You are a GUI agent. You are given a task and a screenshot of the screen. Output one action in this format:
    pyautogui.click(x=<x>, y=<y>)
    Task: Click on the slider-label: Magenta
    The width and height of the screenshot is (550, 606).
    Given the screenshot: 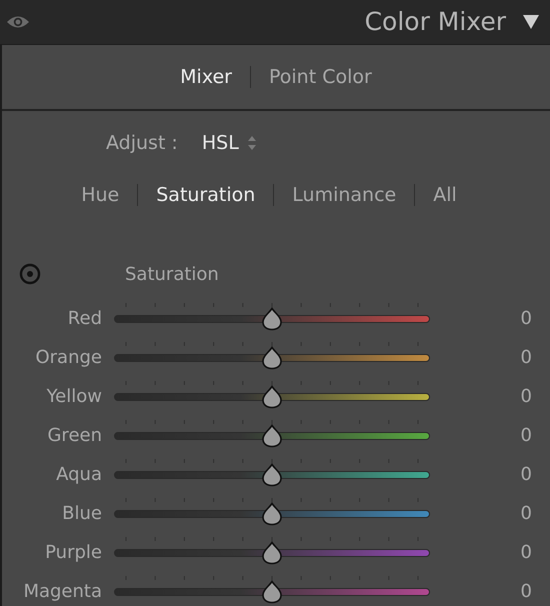 What is the action you would take?
    pyautogui.click(x=62, y=592)
    